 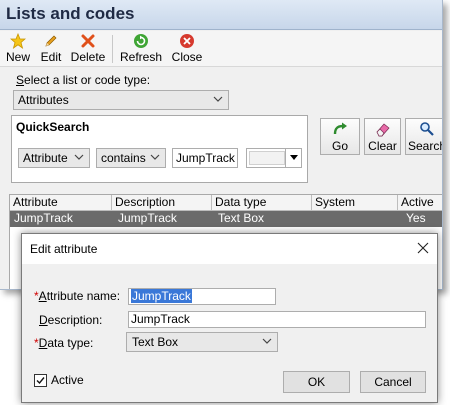 What do you see at coordinates (17, 57) in the screenshot?
I see `new-label: New` at bounding box center [17, 57].